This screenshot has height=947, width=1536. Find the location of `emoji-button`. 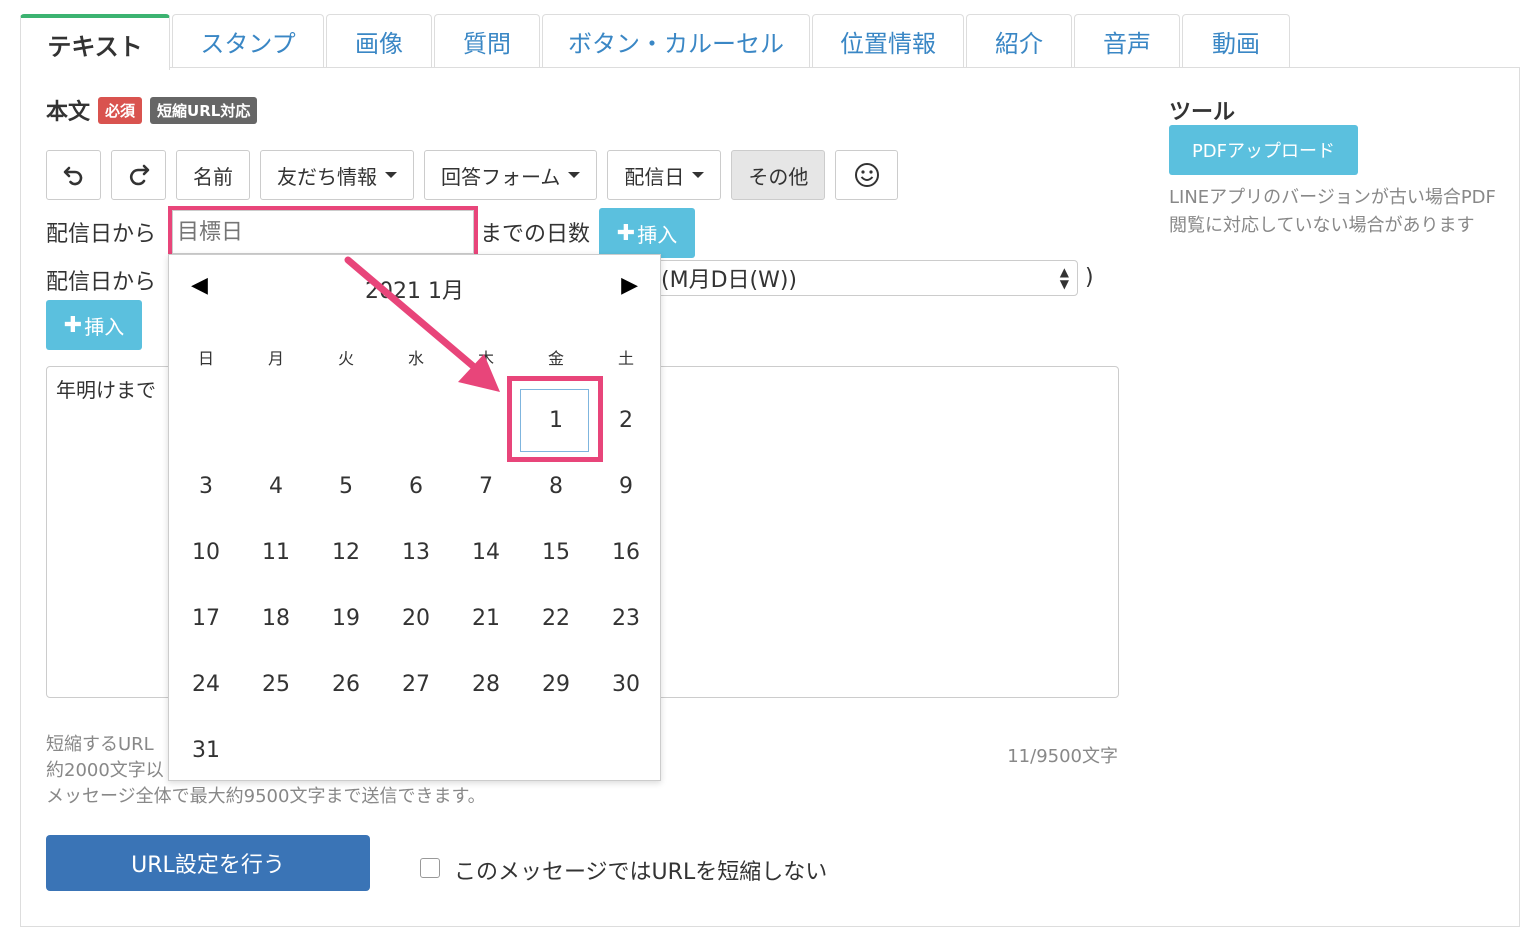

emoji-button is located at coordinates (867, 175).